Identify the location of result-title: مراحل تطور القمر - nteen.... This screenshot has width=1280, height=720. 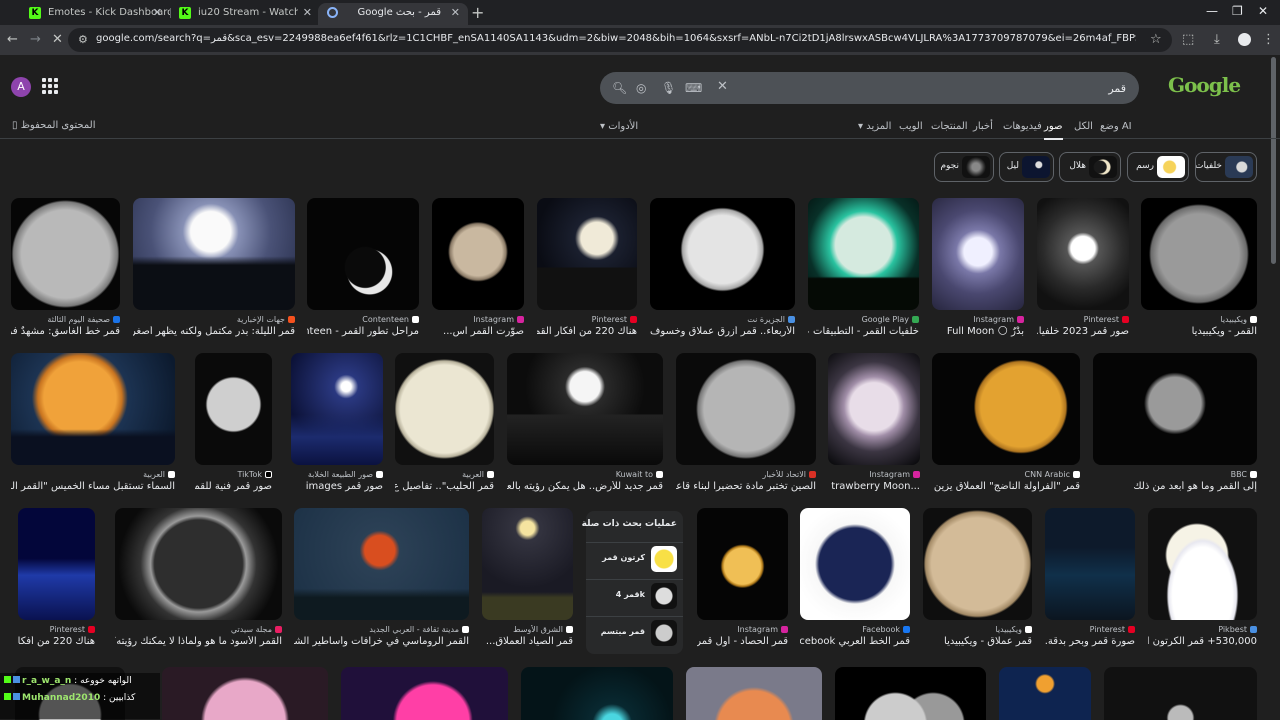
(363, 331).